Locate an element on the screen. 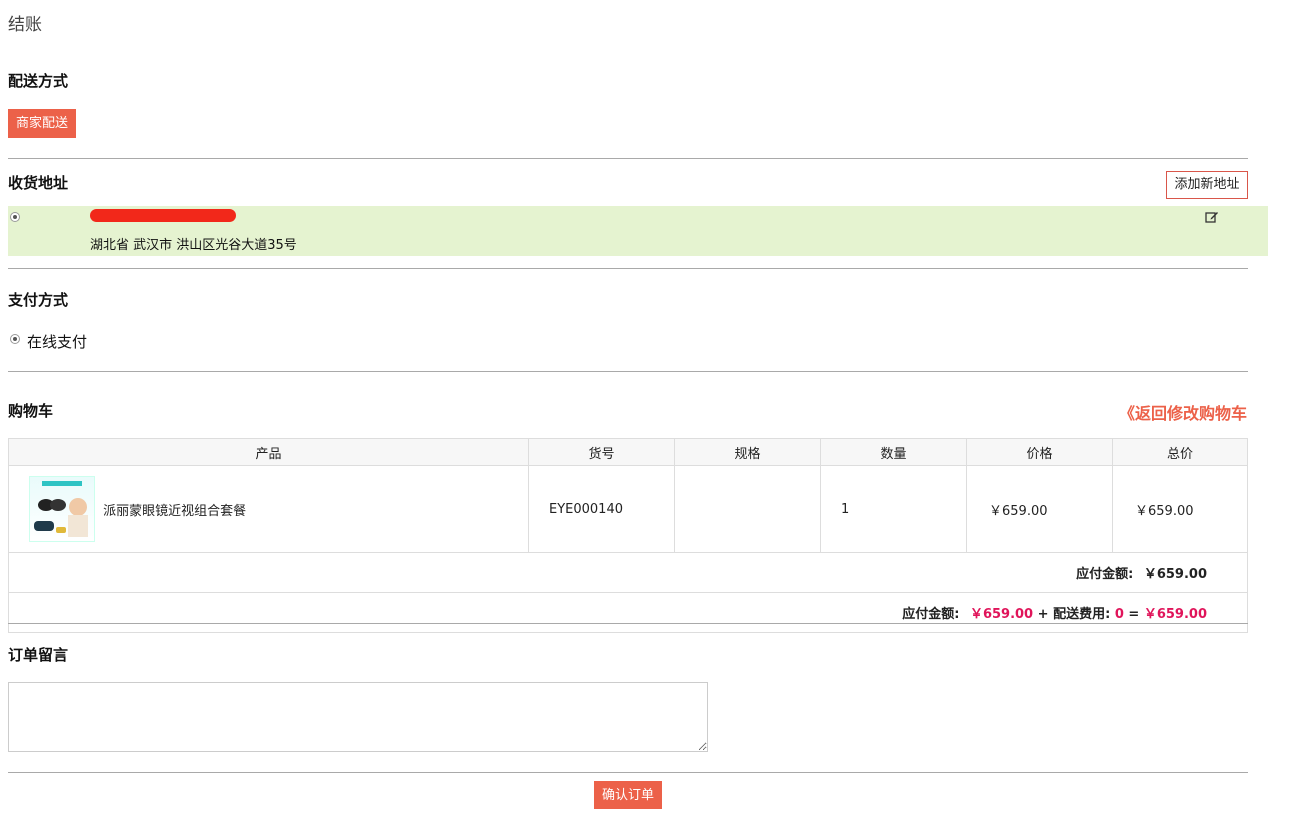 This screenshot has height=820, width=1301. col-total: 总价 is located at coordinates (1180, 452).